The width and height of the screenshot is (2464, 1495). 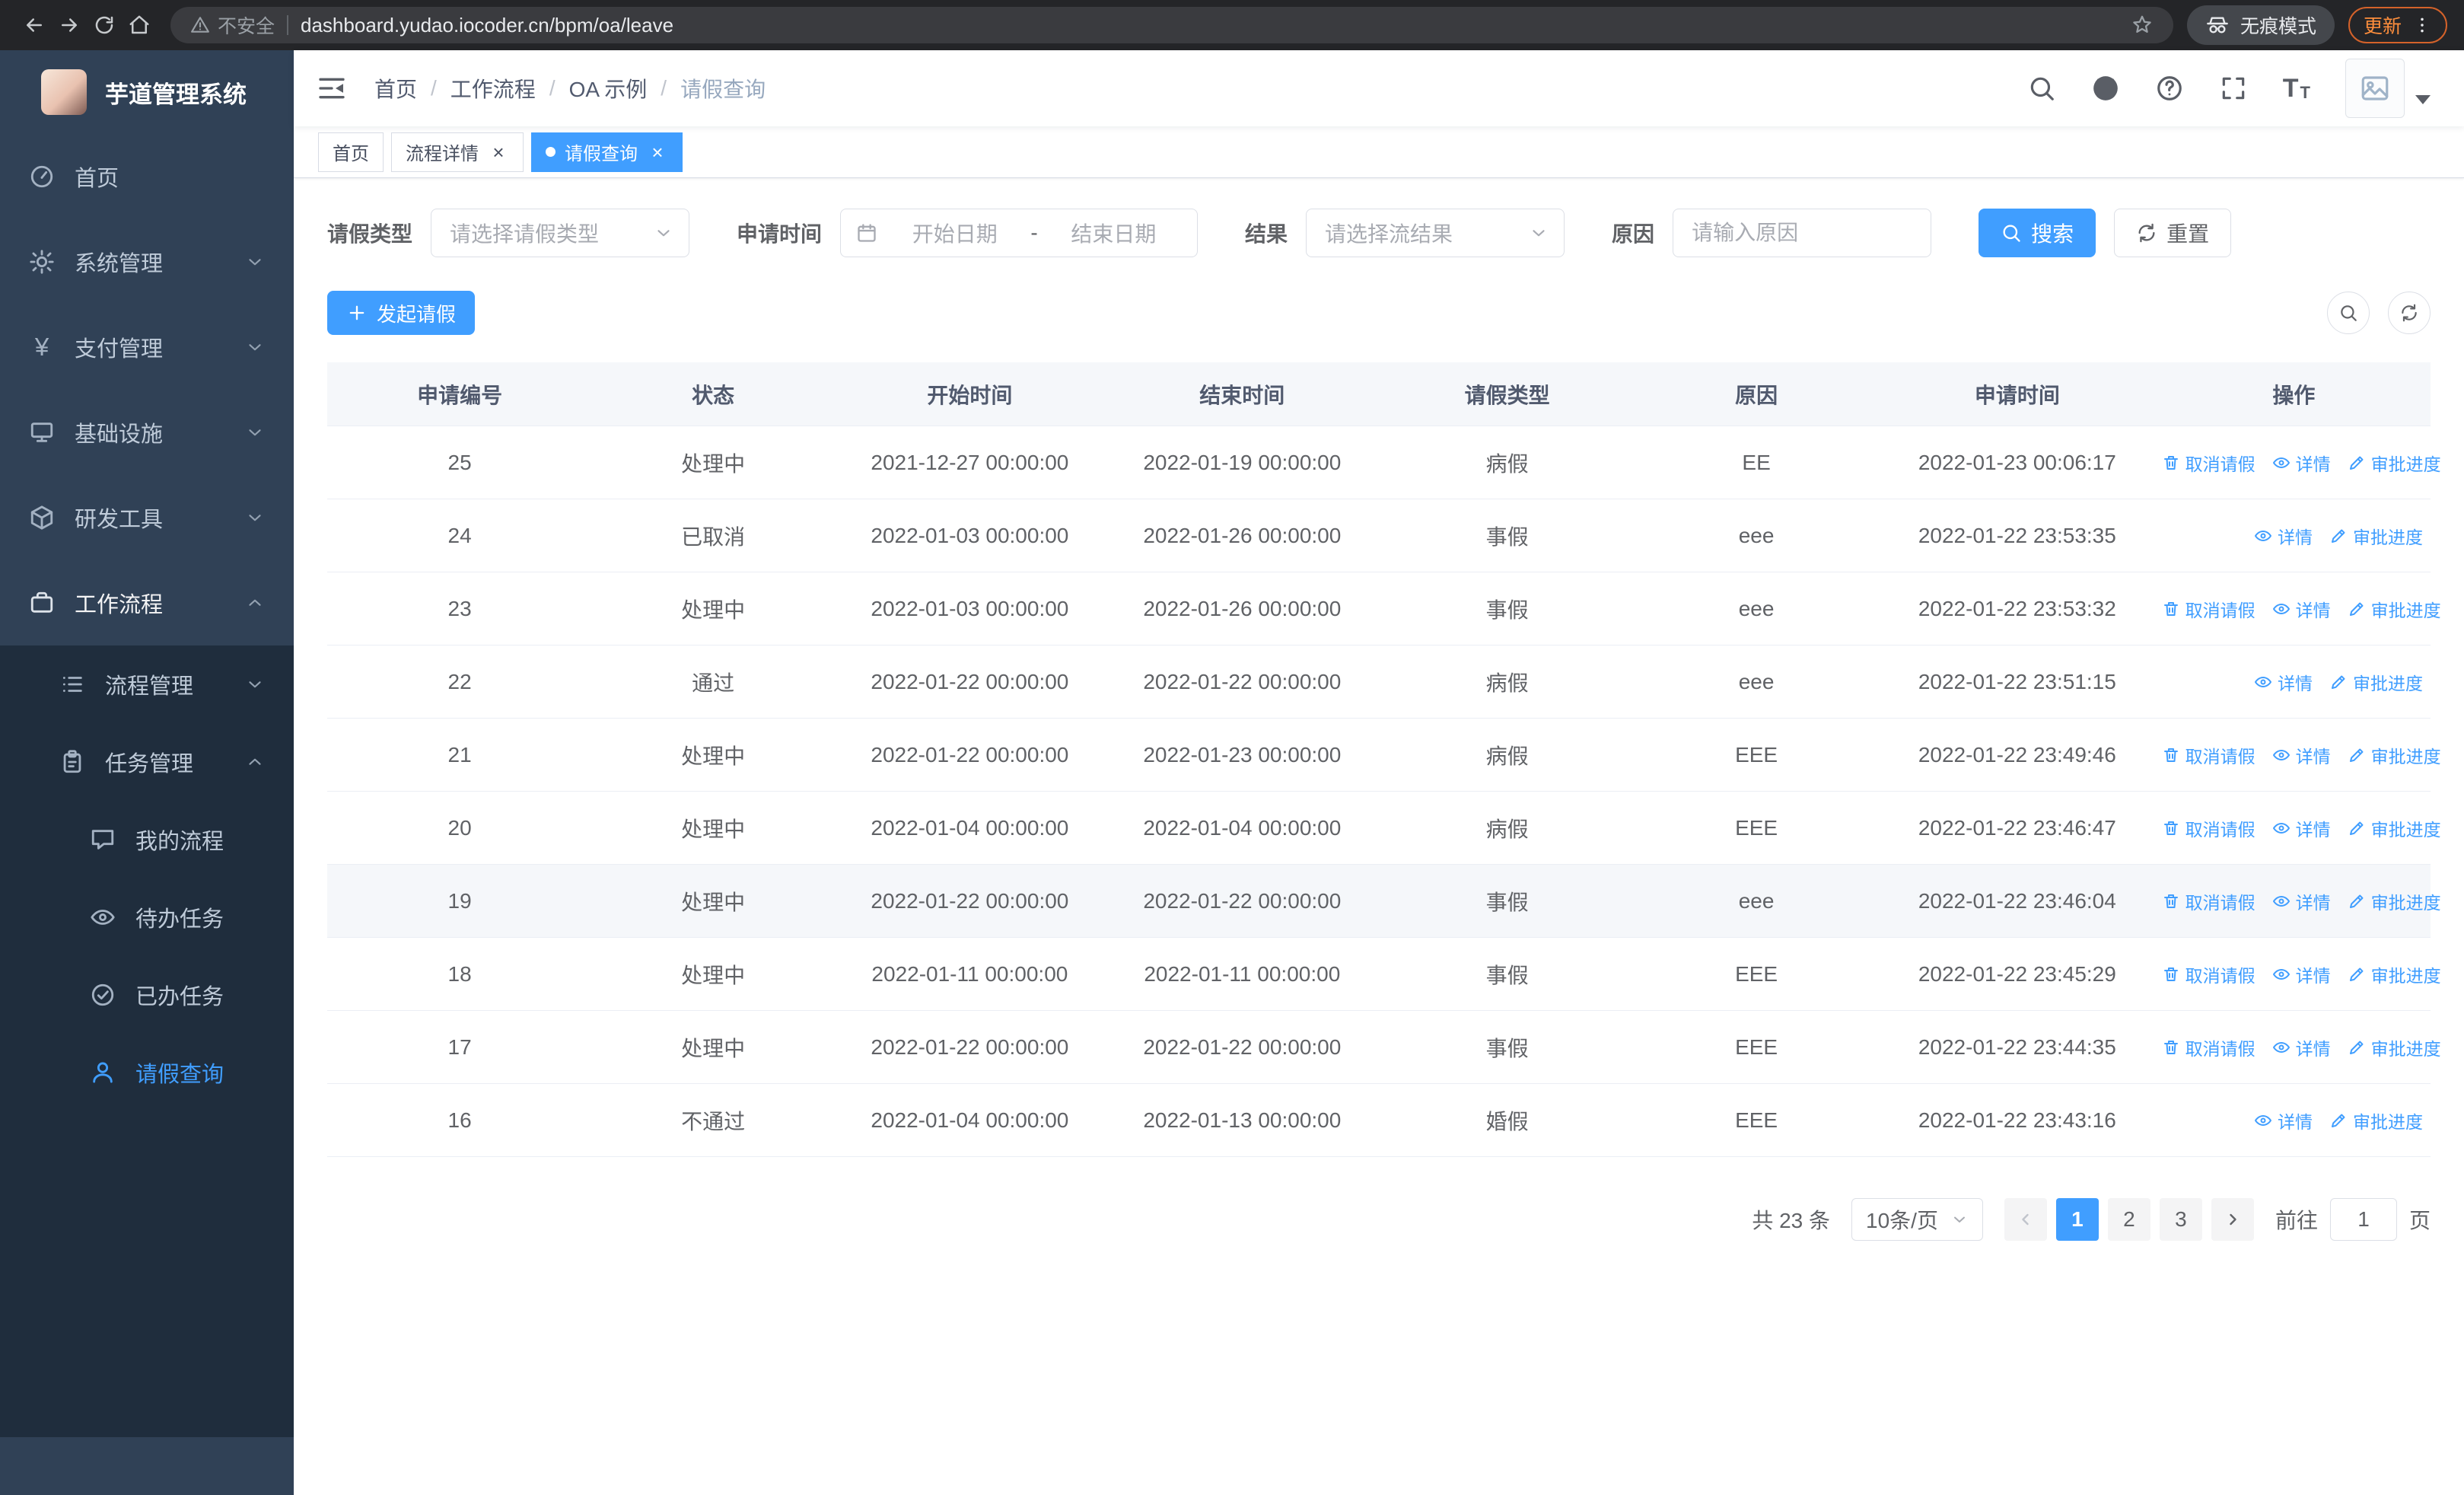 I want to click on sidebar-item-process-management: 流程管理, so click(x=147, y=684).